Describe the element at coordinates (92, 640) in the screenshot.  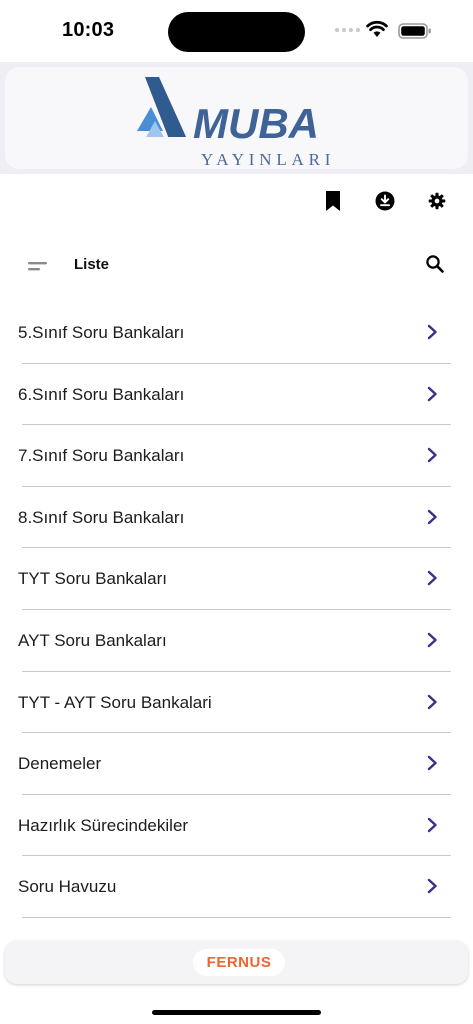
I see `list-item-label: AYT Soru Bankaları` at that location.